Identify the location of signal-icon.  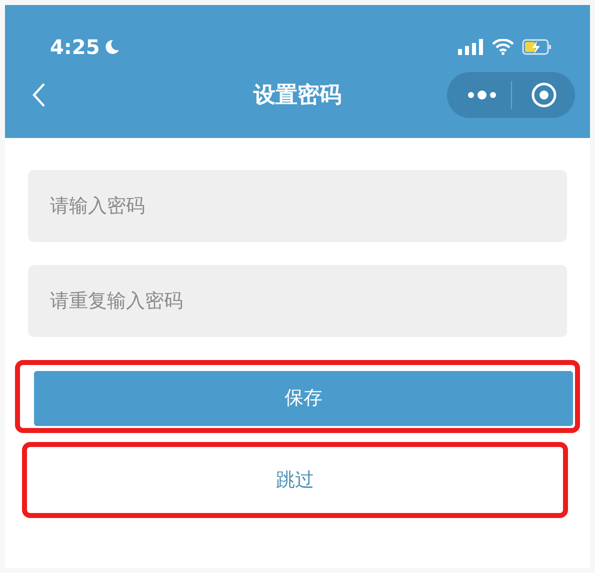
(471, 46).